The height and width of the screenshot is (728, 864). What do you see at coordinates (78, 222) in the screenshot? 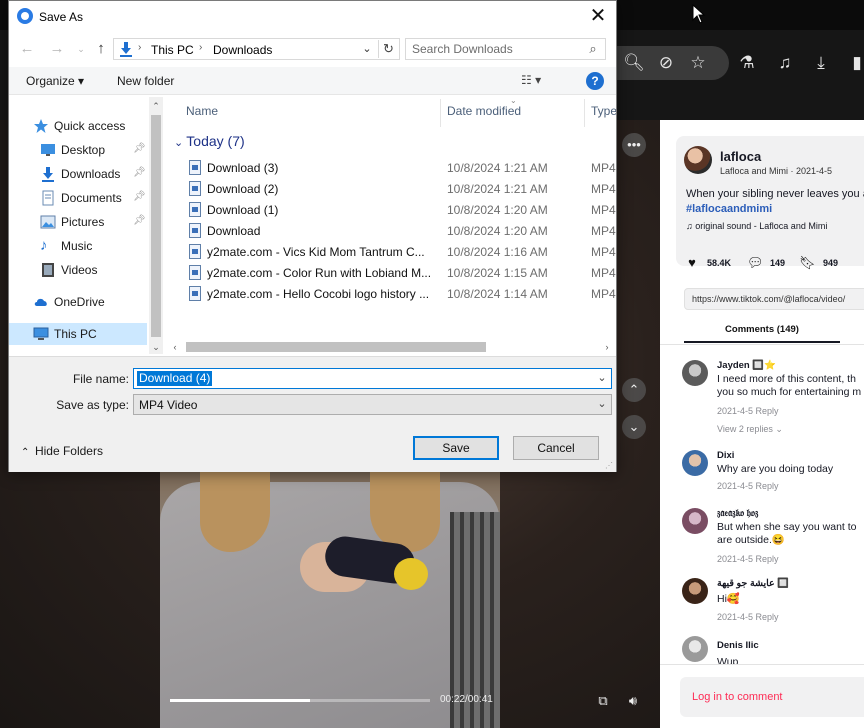
I see `nav-item-pictures: Pictures 📌︎` at bounding box center [78, 222].